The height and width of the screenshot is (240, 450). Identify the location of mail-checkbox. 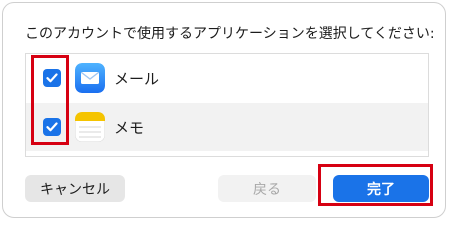
(52, 78).